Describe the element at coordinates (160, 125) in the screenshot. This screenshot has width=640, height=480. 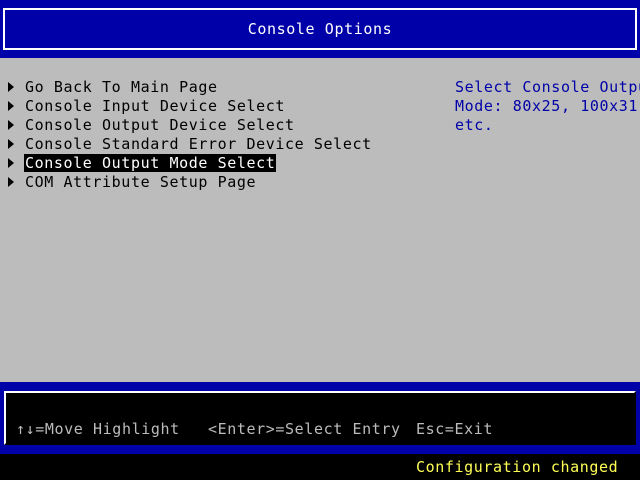
I see `menu-item-label: Console Output Device Select` at that location.